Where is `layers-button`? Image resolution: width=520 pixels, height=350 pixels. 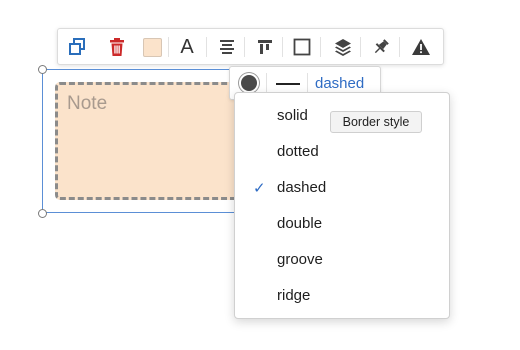 layers-button is located at coordinates (343, 47).